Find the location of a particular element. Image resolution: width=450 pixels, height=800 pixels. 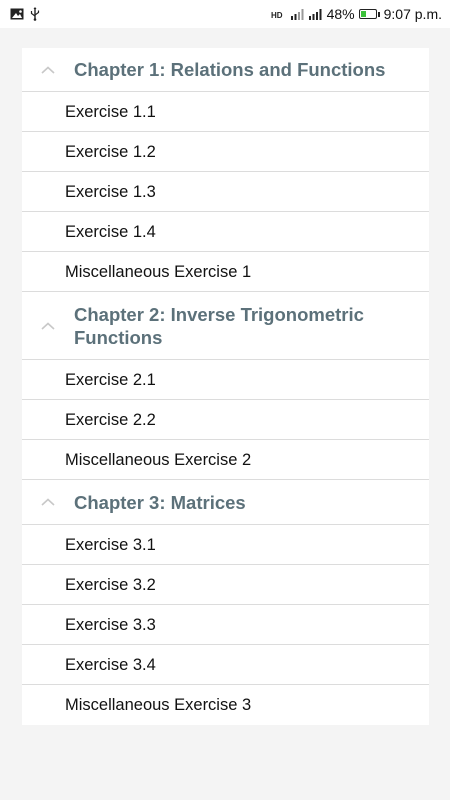

clock: 9:07 p.m. is located at coordinates (412, 14).